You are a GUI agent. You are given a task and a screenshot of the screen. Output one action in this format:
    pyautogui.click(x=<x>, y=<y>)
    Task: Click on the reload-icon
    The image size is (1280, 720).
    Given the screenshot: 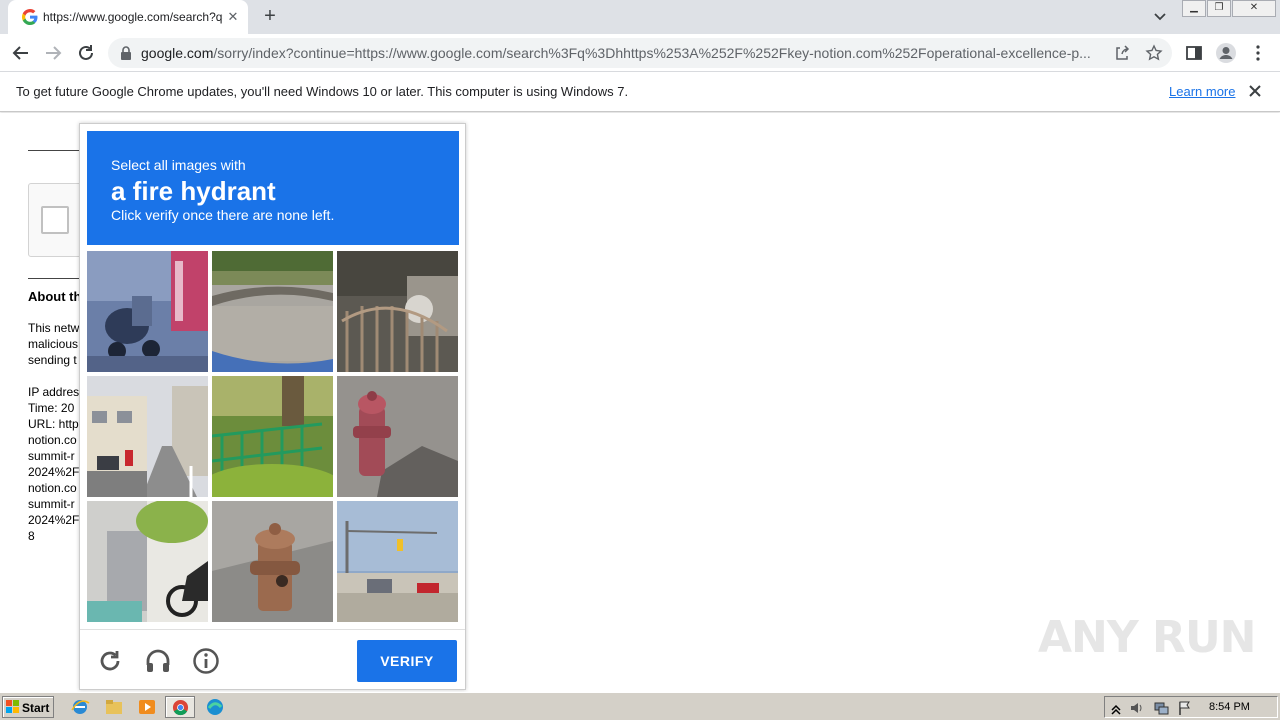 What is the action you would take?
    pyautogui.click(x=86, y=53)
    